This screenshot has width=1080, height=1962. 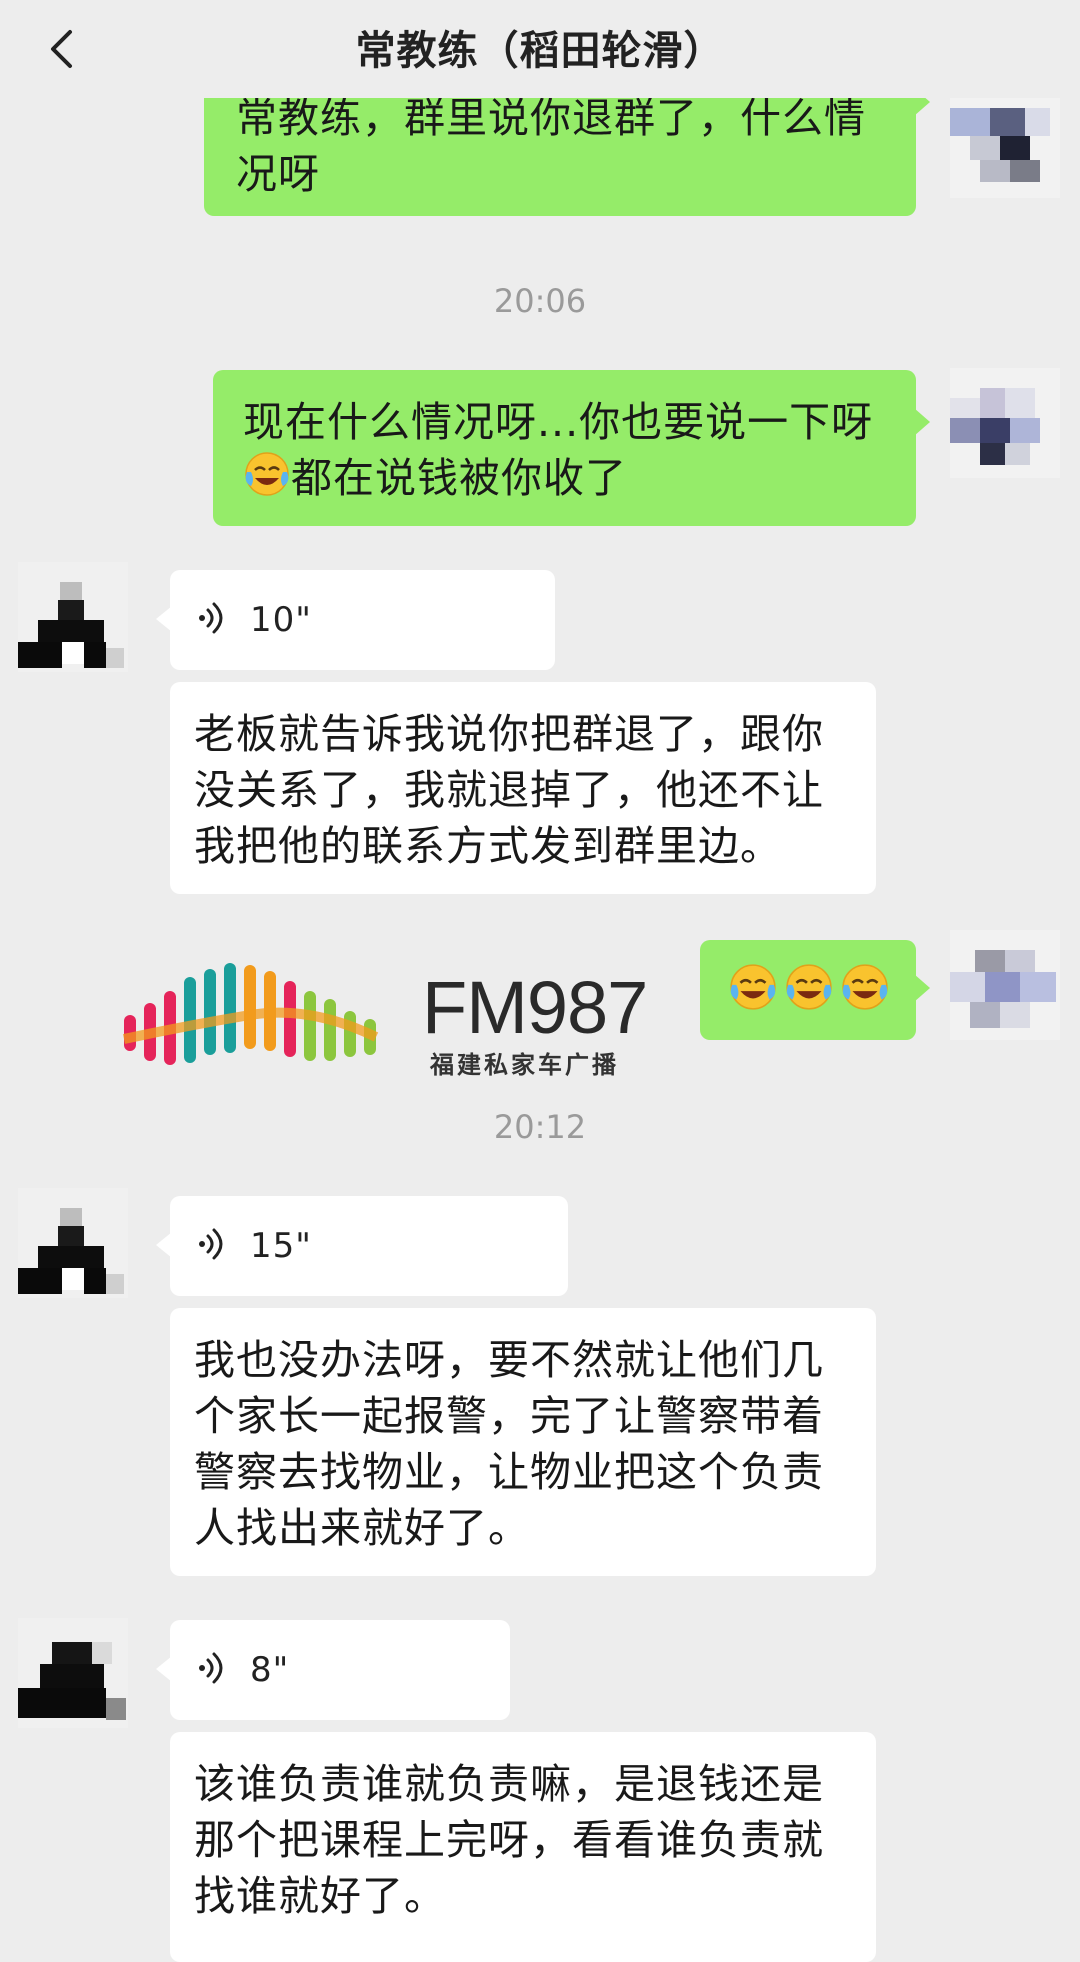 I want to click on message-text-line: 我把他的联系方式发到群里边。, so click(x=488, y=846).